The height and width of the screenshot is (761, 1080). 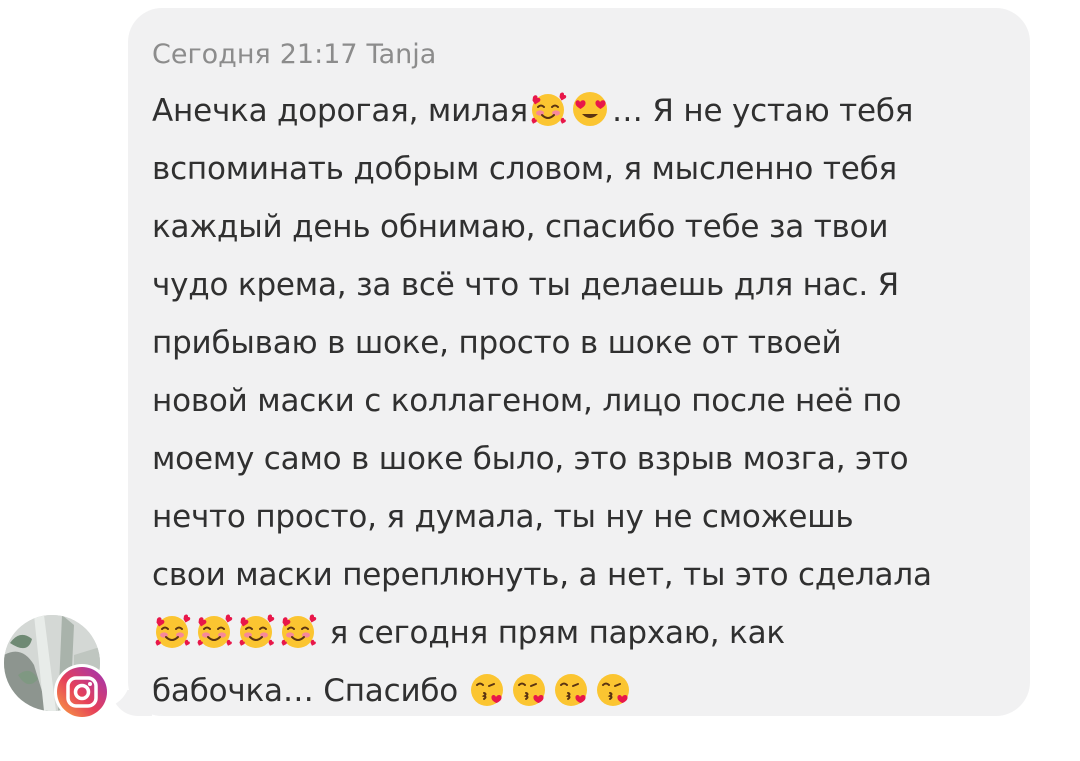 What do you see at coordinates (579, 55) in the screenshot?
I see `message-meta: Сегодня 21:17 Tanja` at bounding box center [579, 55].